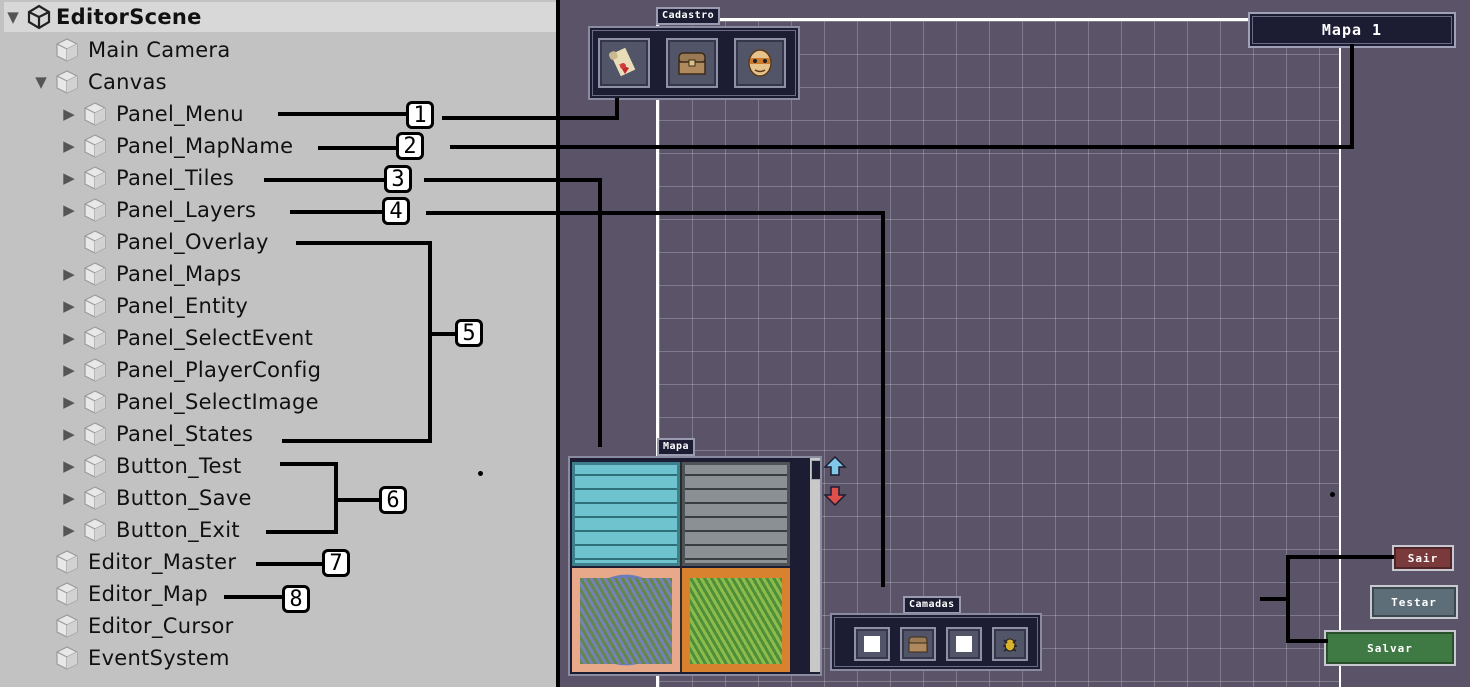 This screenshot has height=687, width=1470. What do you see at coordinates (1390, 648) in the screenshot?
I see `save-button: Salvar` at bounding box center [1390, 648].